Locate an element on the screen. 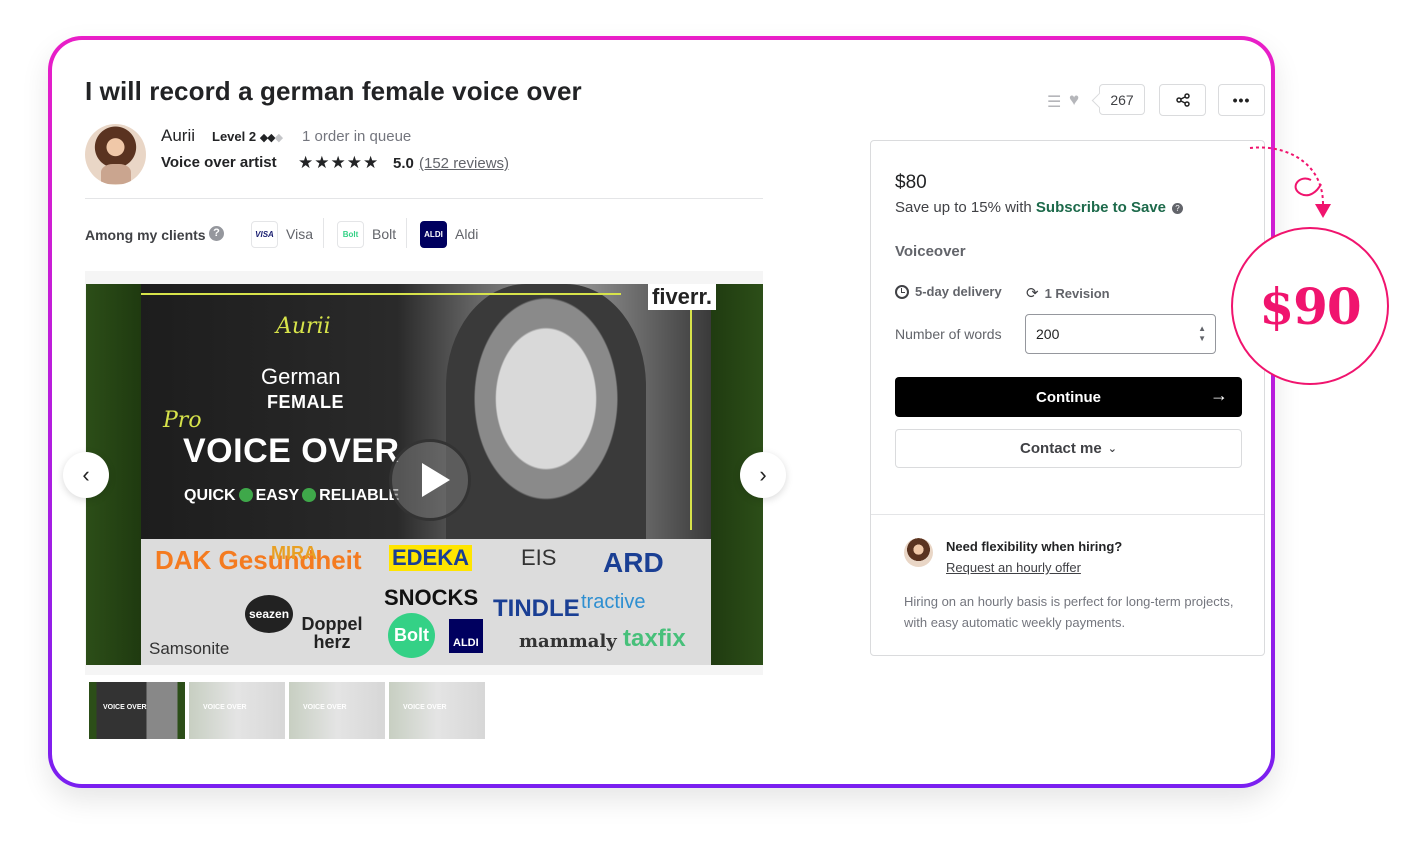 The width and height of the screenshot is (1403, 847). bolt-logo-icon: Bolt is located at coordinates (350, 234).